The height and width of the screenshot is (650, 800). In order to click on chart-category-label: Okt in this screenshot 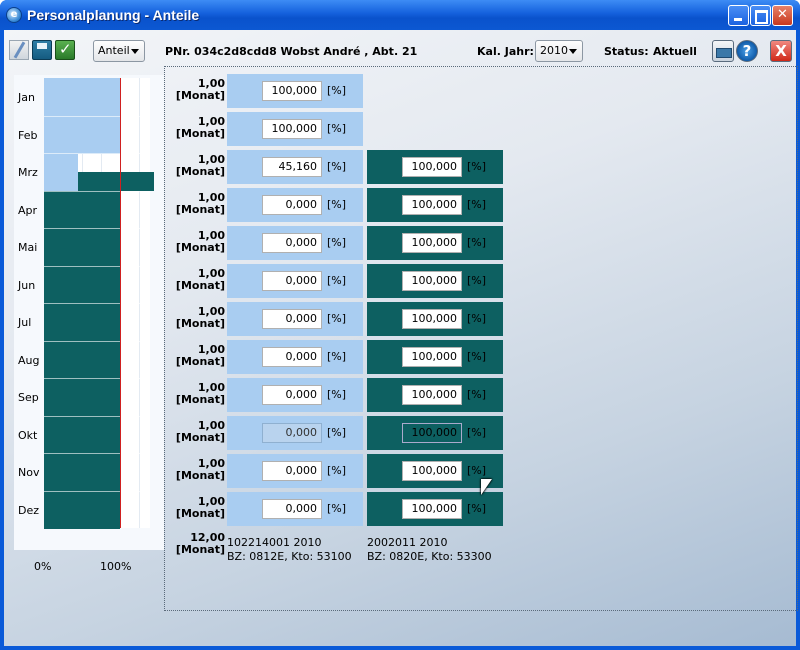, I will do `click(28, 435)`.